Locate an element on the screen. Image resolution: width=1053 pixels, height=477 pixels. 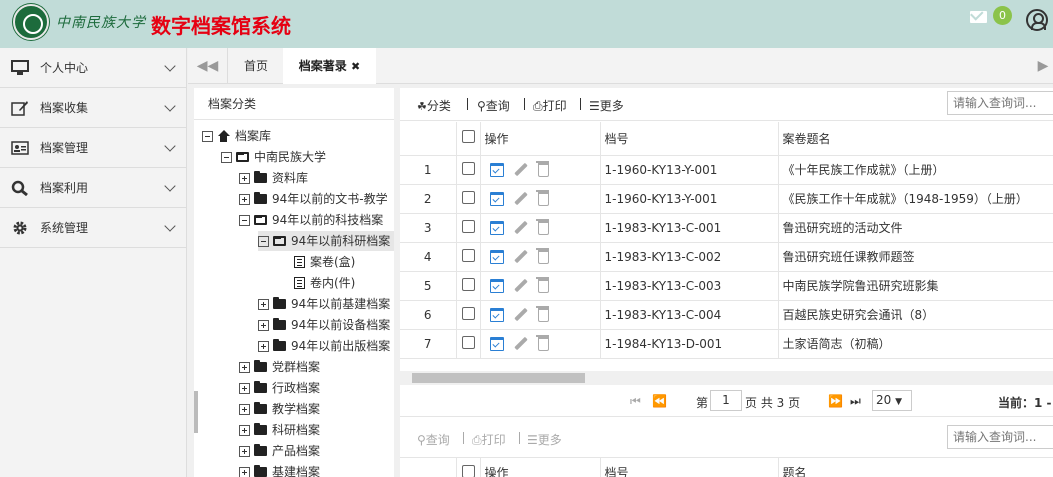
tree-node: 档案库 is located at coordinates (236, 136).